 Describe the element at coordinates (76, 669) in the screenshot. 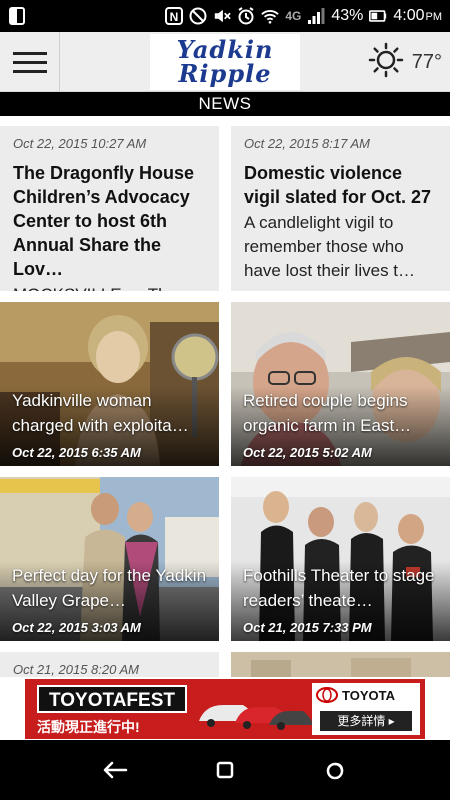

I see `article-date: Oct 21, 2015 8:20 AM` at that location.